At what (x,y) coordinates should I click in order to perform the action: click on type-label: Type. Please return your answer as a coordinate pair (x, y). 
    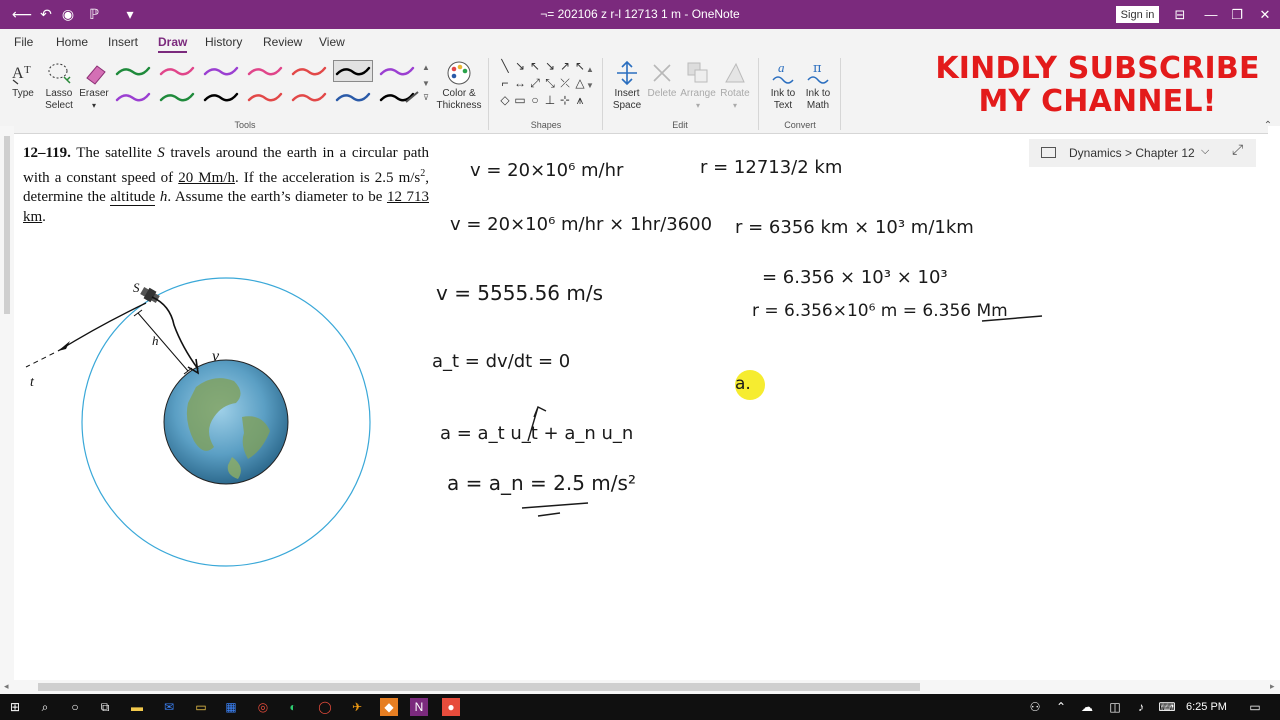
    Looking at the image, I should click on (23, 93).